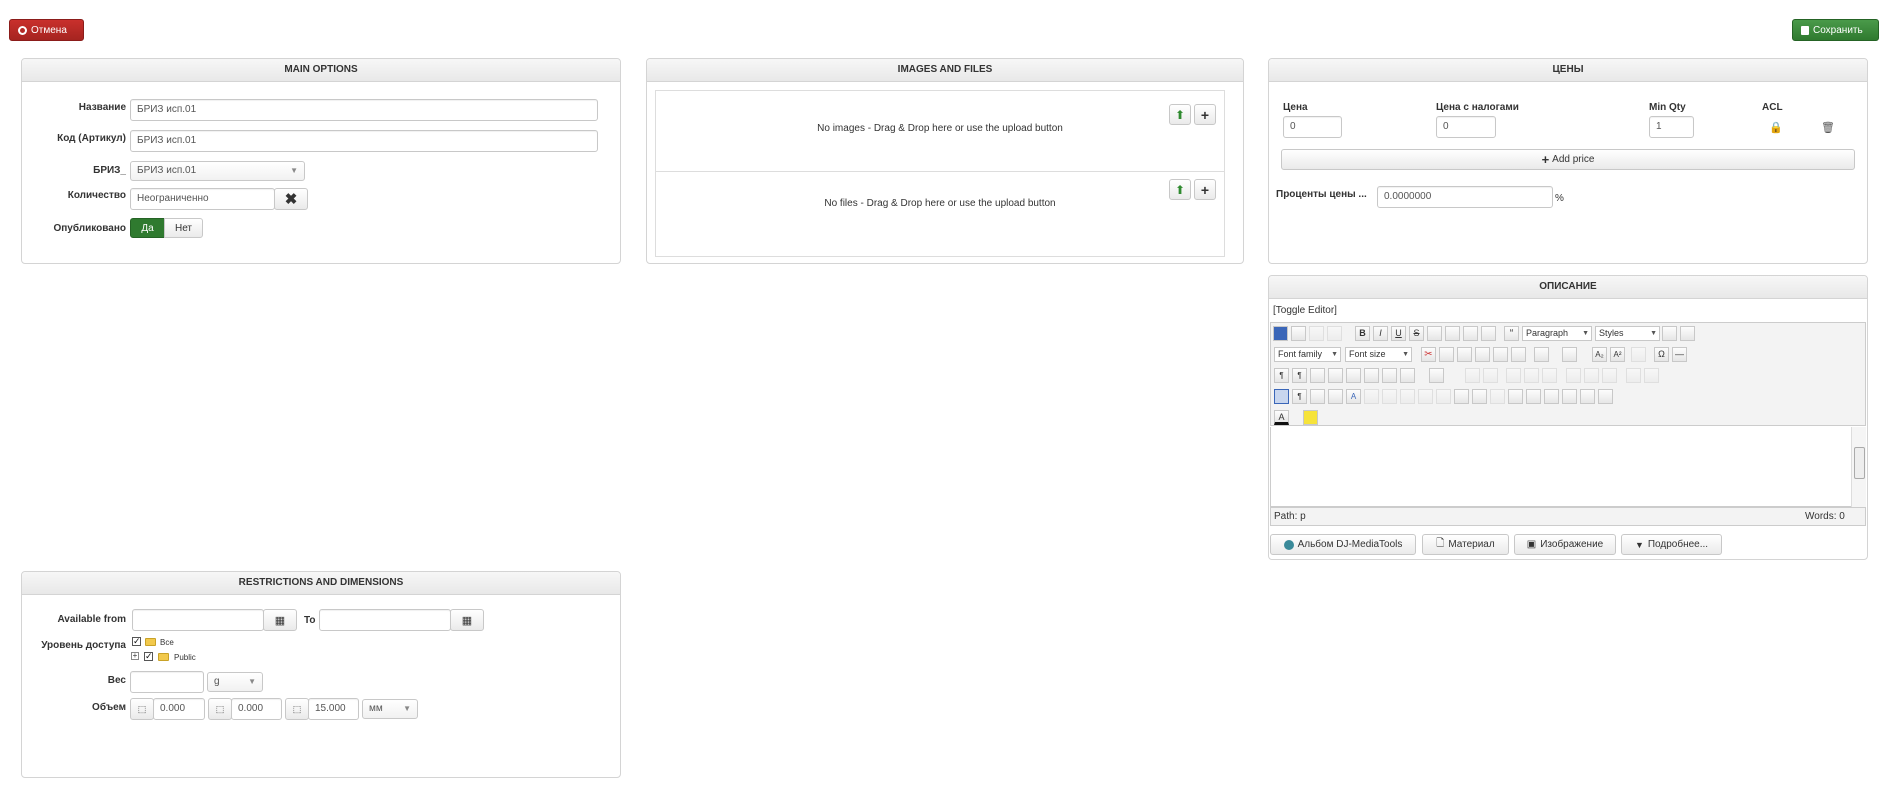 The width and height of the screenshot is (1887, 797). What do you see at coordinates (1180, 114) in the screenshot?
I see `upload-image-button: ⬆` at bounding box center [1180, 114].